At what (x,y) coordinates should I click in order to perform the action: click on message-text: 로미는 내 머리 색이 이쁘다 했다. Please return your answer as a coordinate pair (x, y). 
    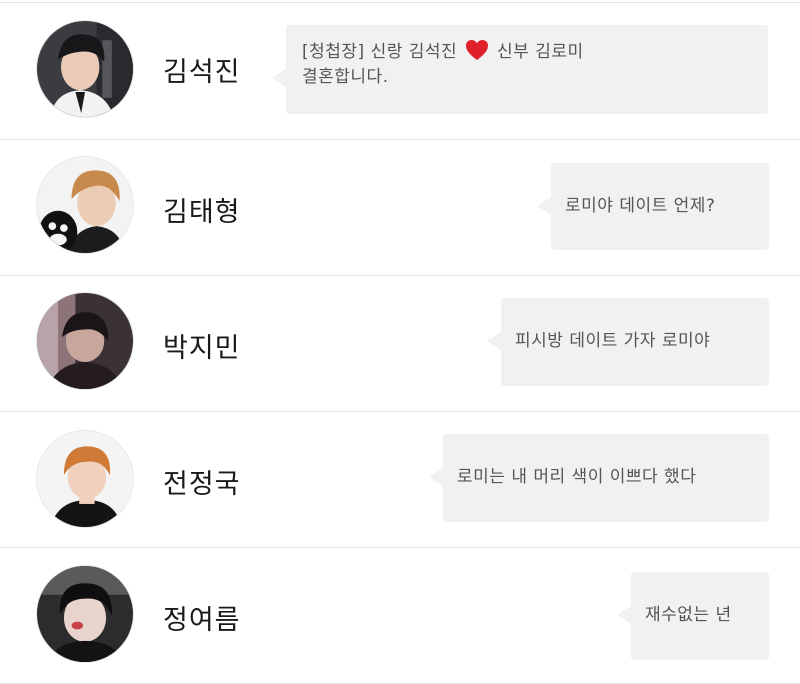
    Looking at the image, I should click on (577, 477).